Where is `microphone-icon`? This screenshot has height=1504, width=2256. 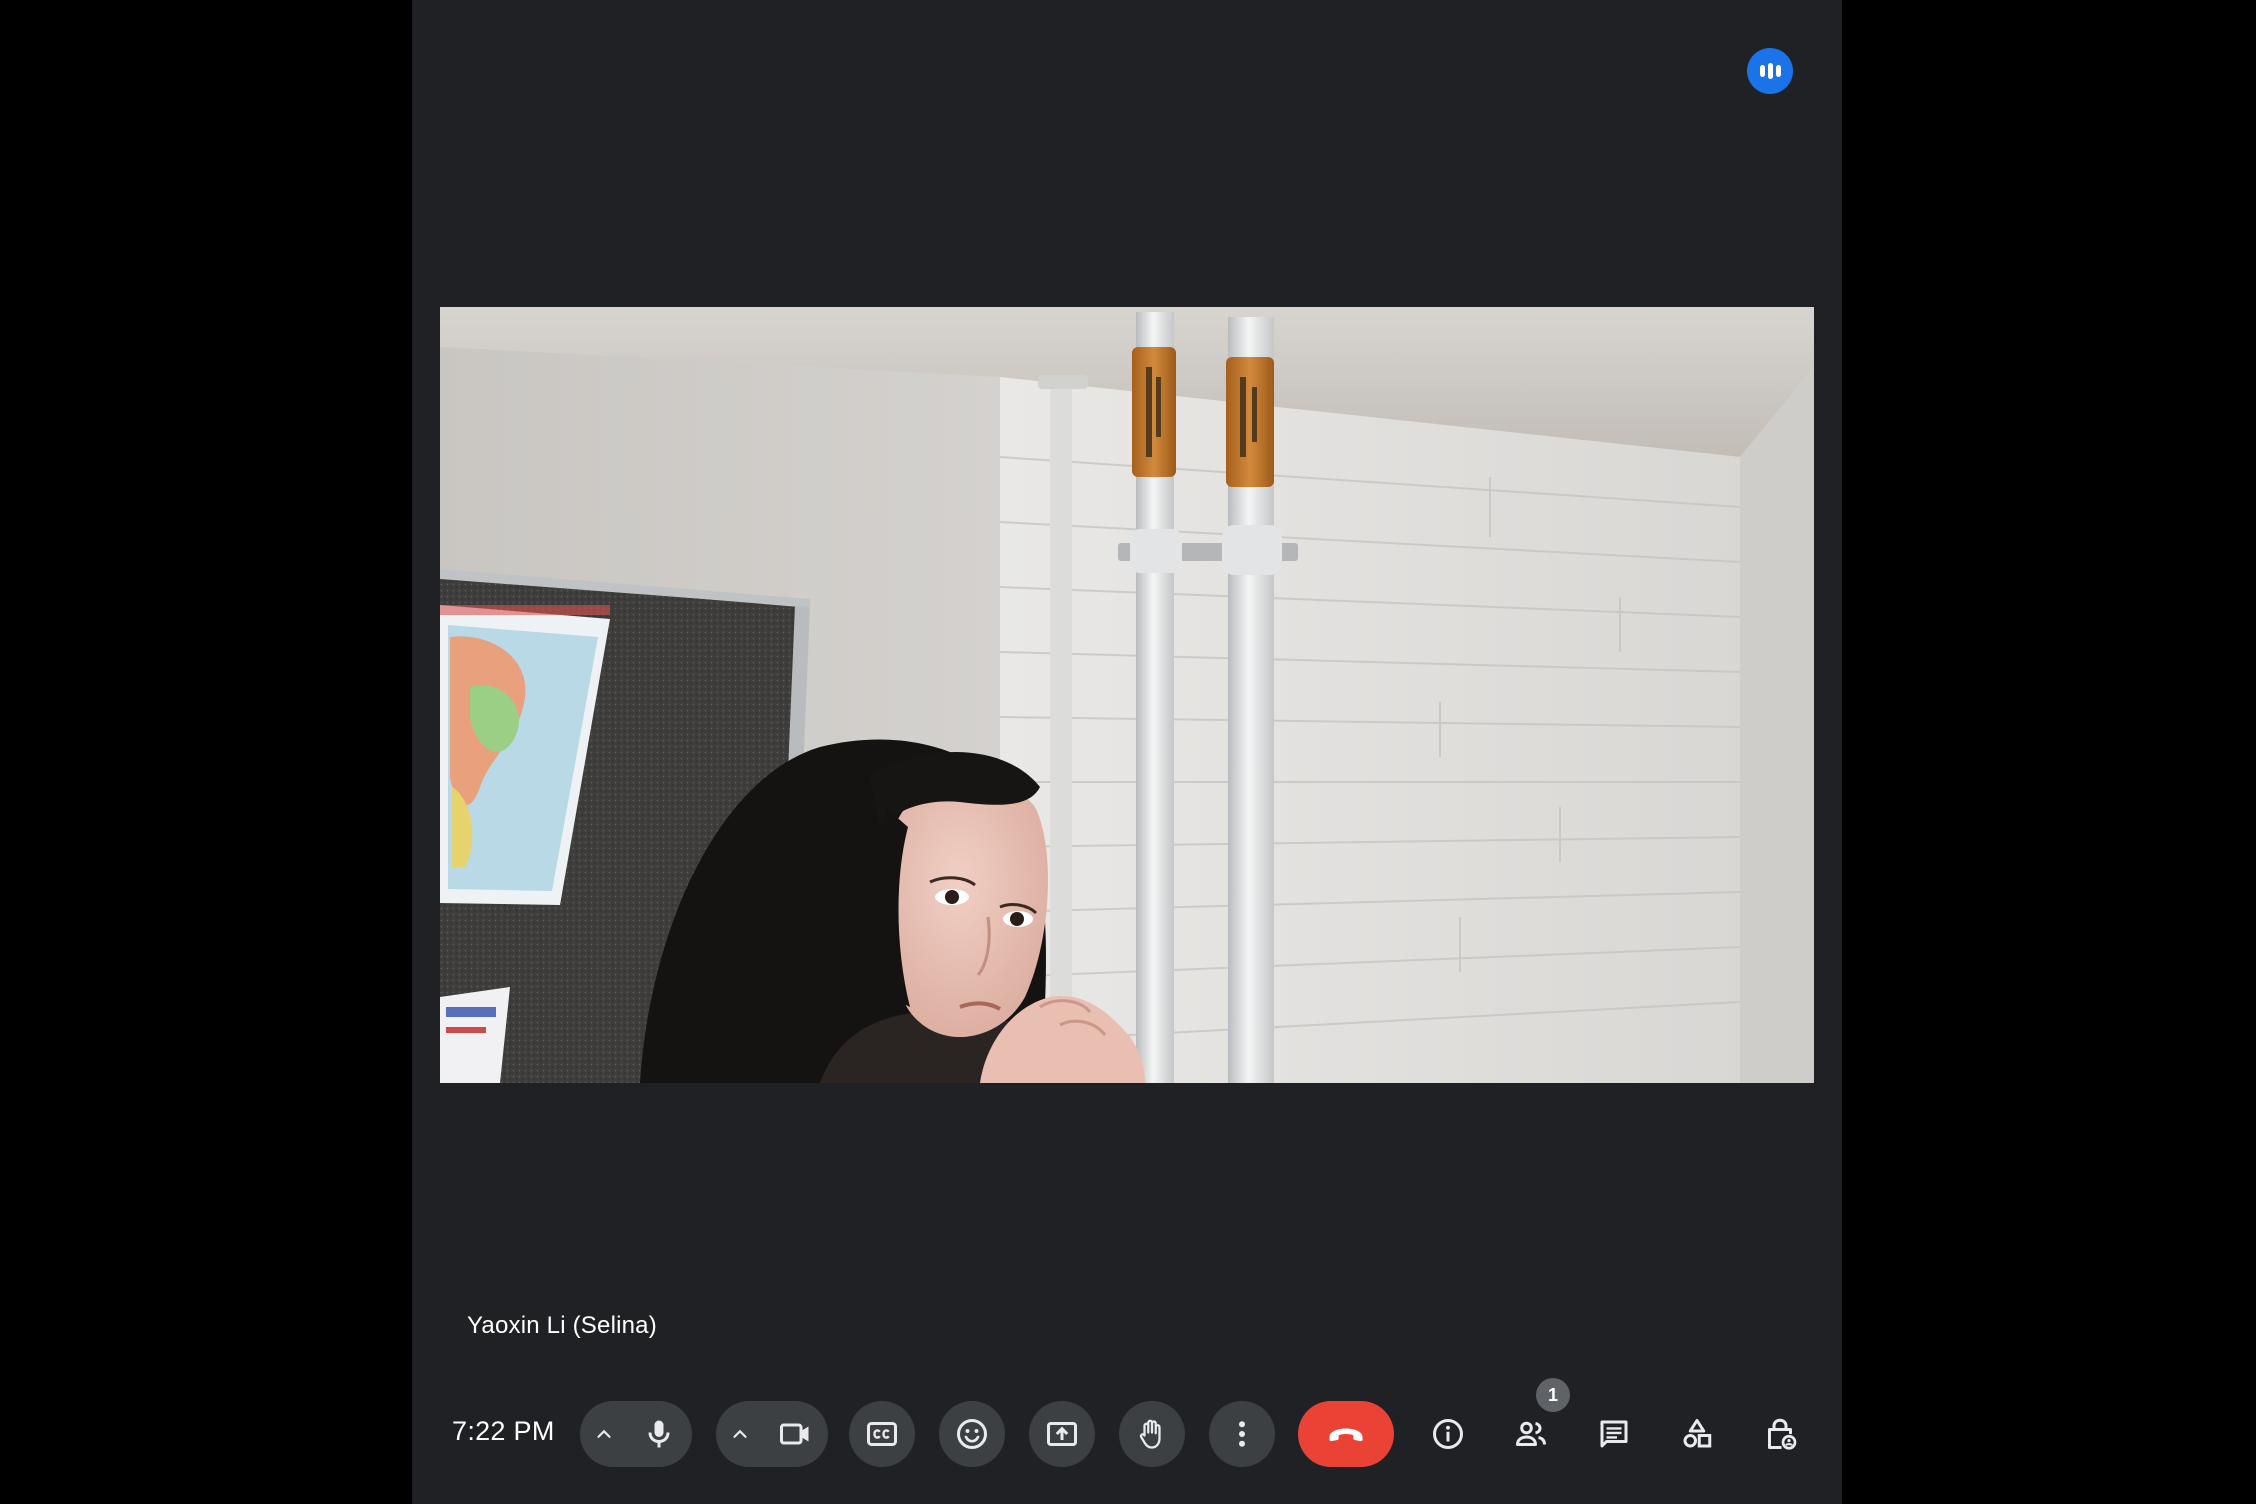 microphone-icon is located at coordinates (659, 1434).